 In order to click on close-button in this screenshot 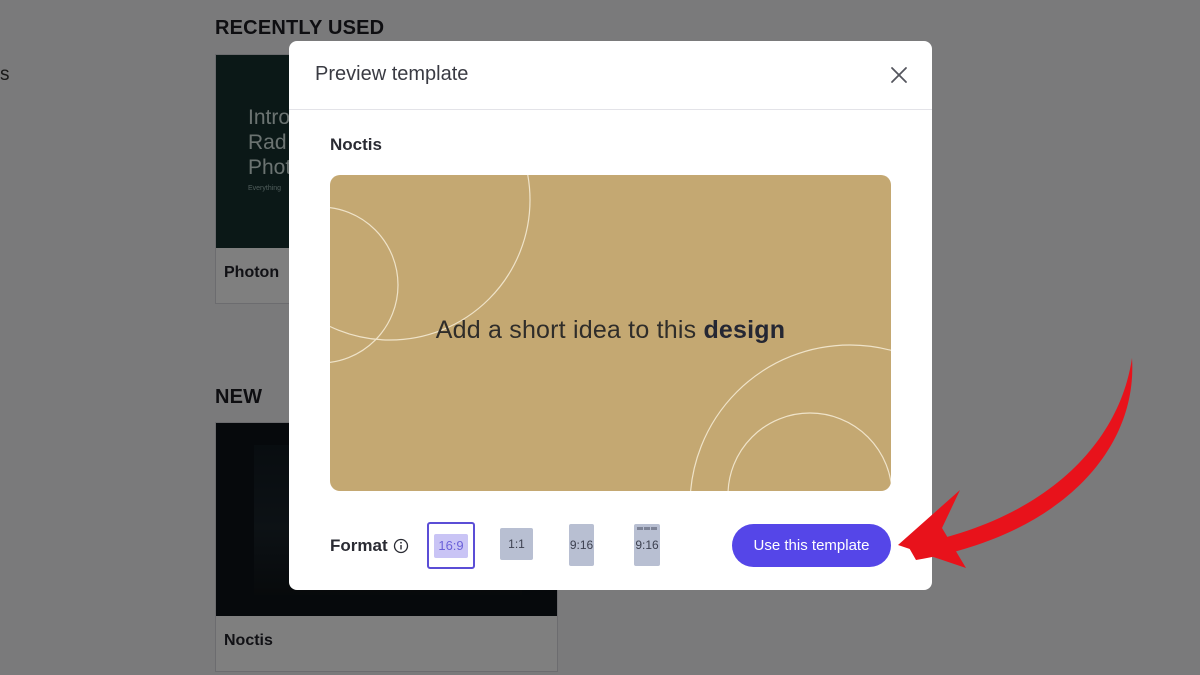, I will do `click(899, 75)`.